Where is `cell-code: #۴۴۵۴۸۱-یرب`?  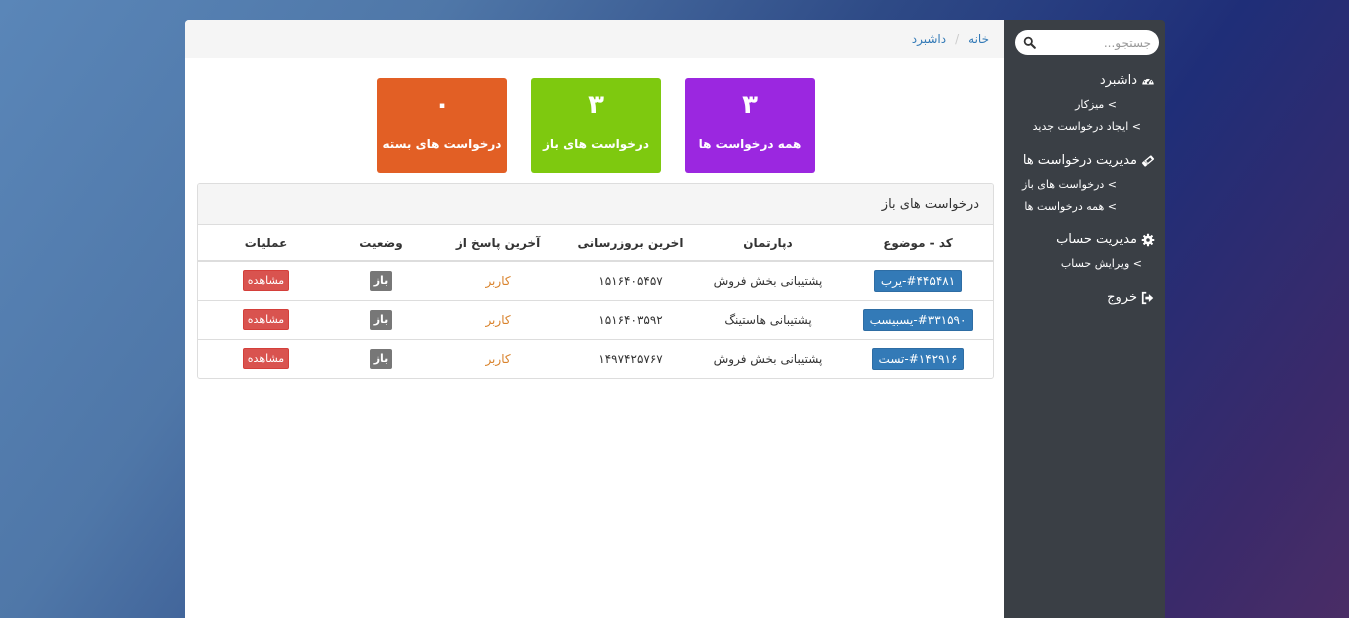
cell-code: #۴۴۵۴۸۱-یرب is located at coordinates (918, 280).